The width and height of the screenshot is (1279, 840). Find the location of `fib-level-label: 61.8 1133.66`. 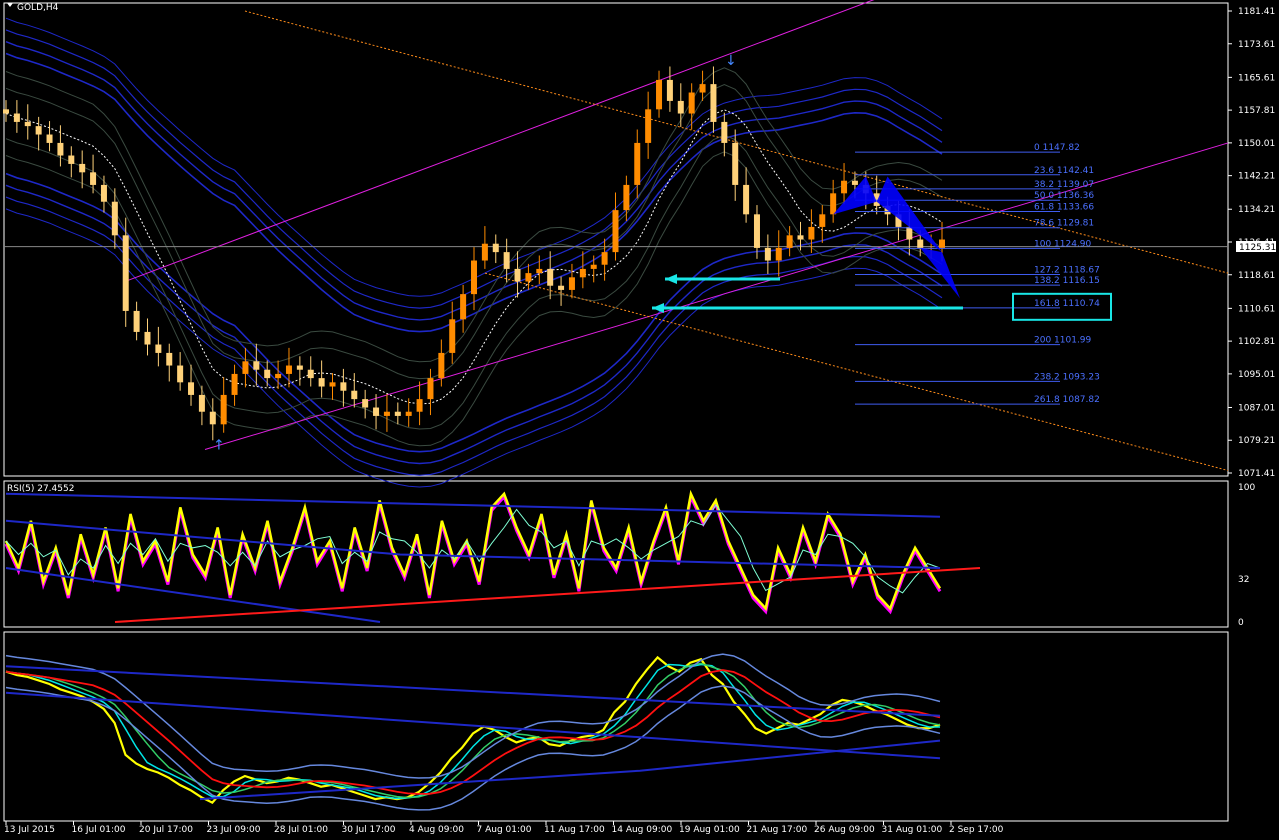

fib-level-label: 61.8 1133.66 is located at coordinates (1064, 208).